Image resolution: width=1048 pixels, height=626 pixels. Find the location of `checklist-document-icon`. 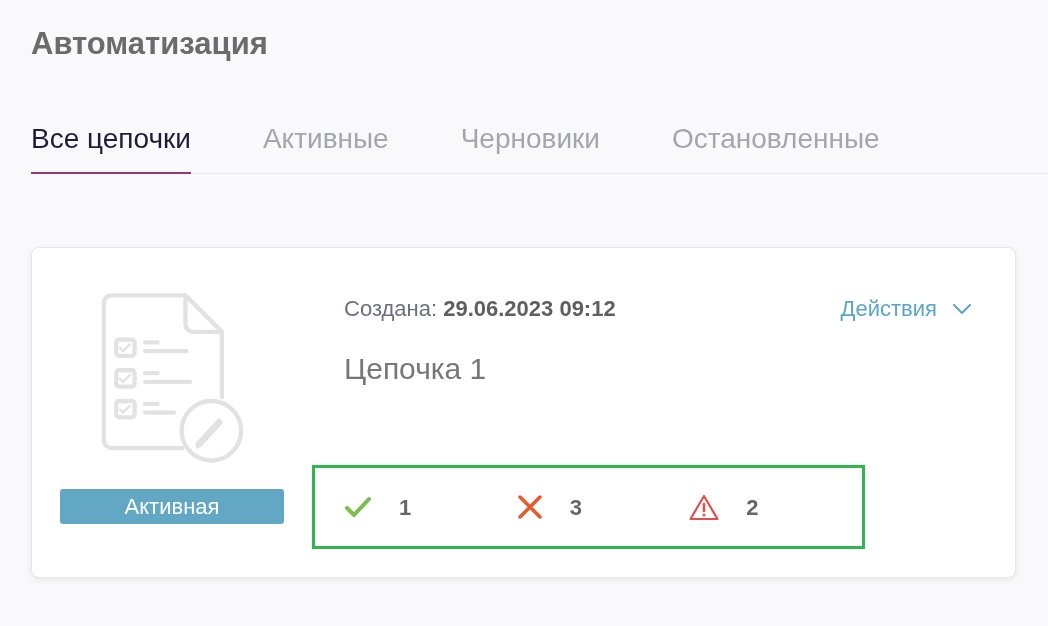

checklist-document-icon is located at coordinates (172, 377).